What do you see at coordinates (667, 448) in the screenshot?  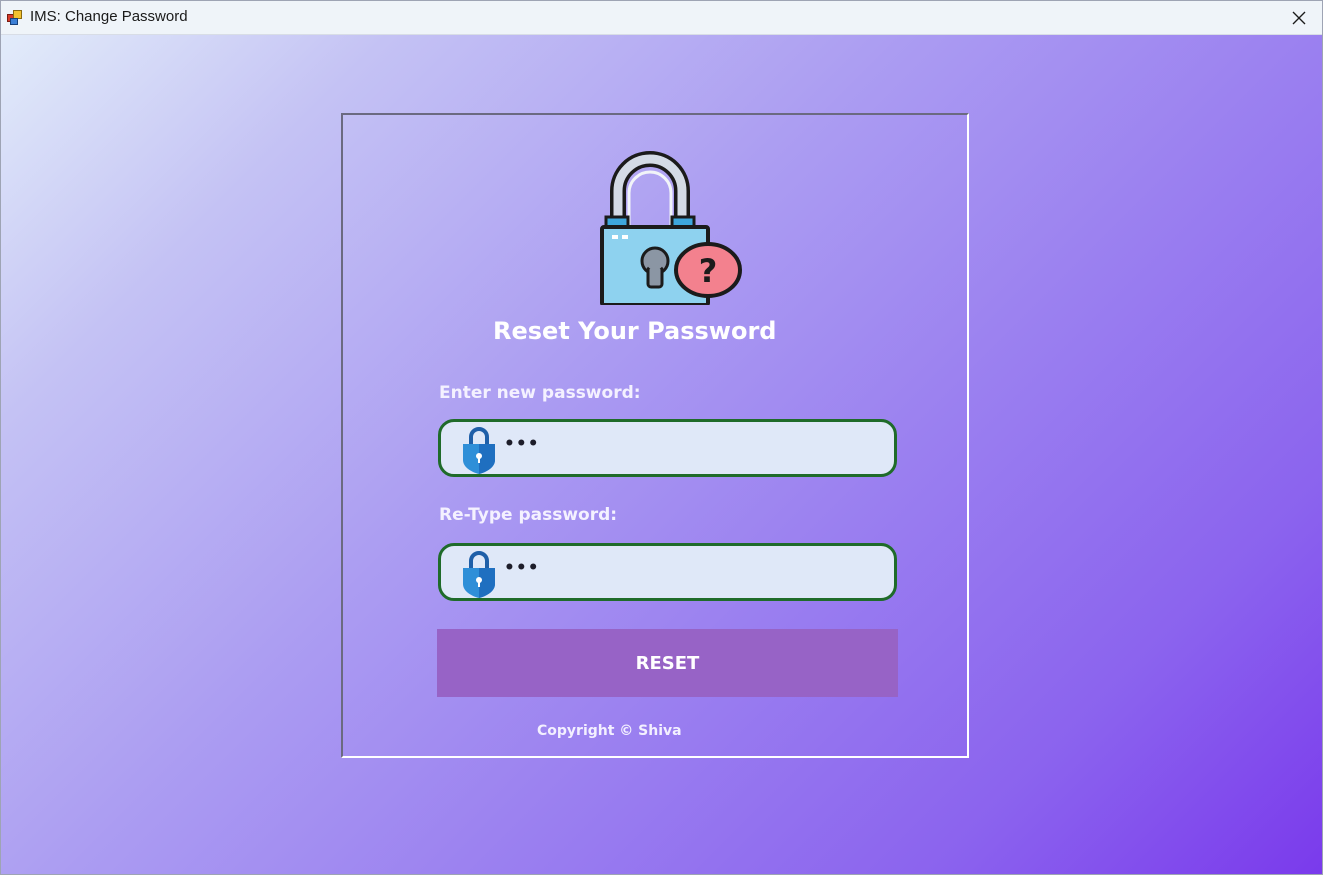 I see `new-password-field: •••` at bounding box center [667, 448].